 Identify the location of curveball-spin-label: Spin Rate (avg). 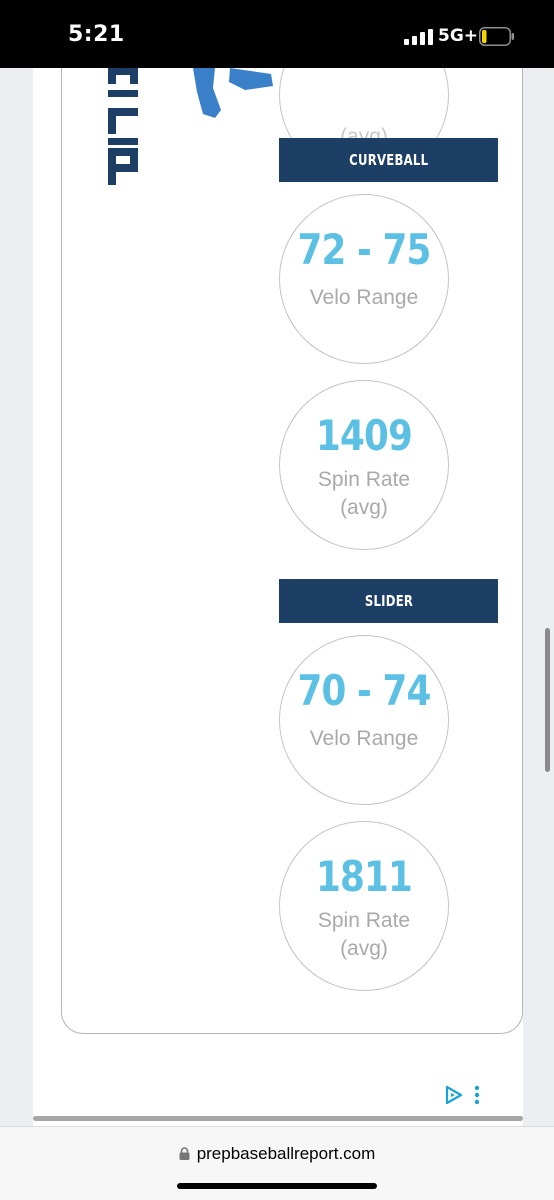
(364, 494).